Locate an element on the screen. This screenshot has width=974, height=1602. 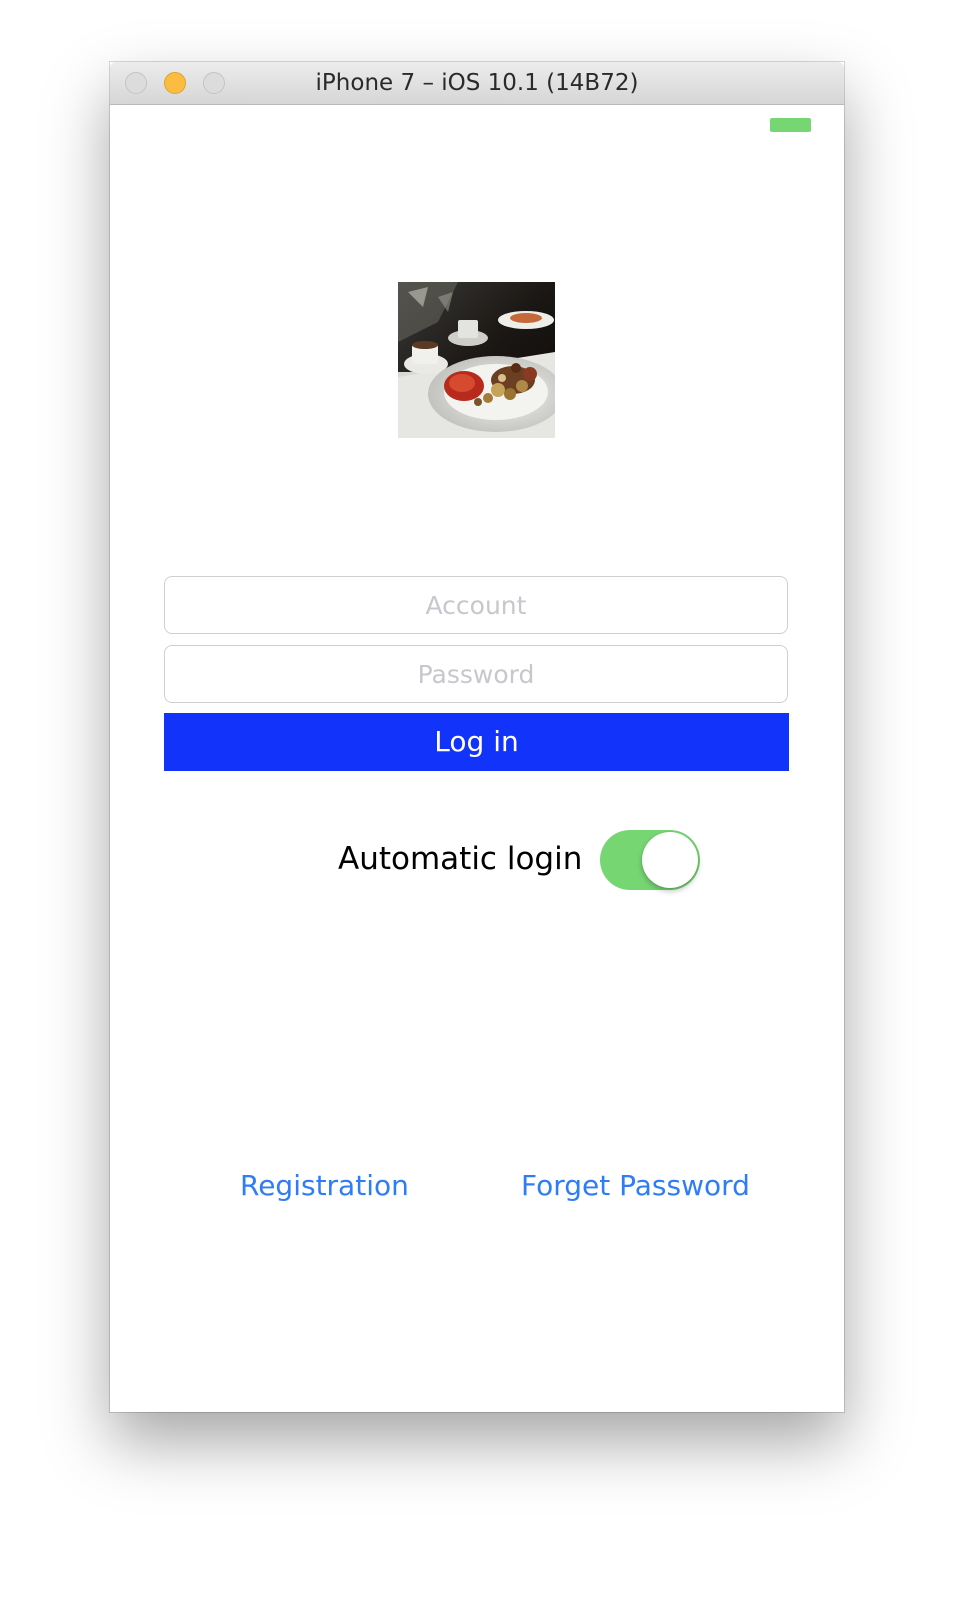
automatic-login-toggle is located at coordinates (650, 860).